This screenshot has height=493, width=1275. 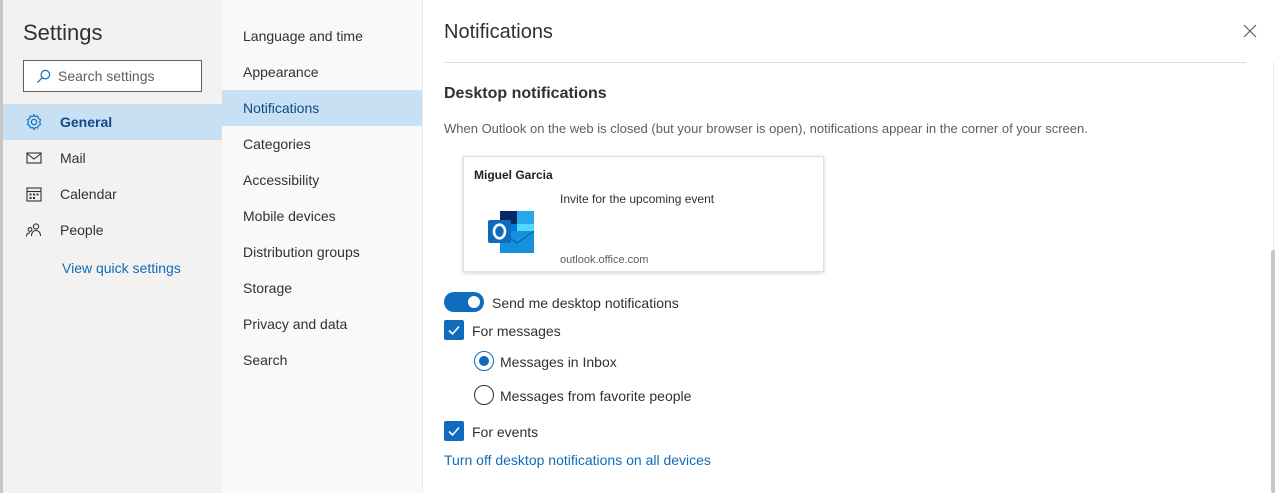 What do you see at coordinates (474, 302) in the screenshot?
I see `toggle-knob` at bounding box center [474, 302].